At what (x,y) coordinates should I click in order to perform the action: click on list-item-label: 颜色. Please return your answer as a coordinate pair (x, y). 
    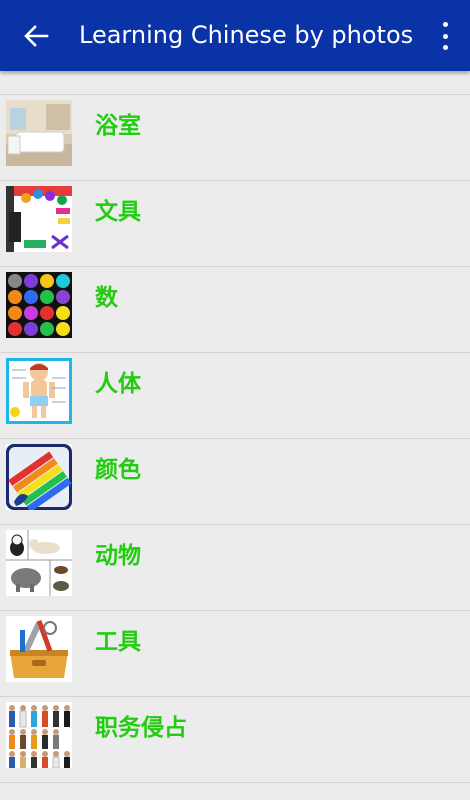
    Looking at the image, I should click on (118, 470).